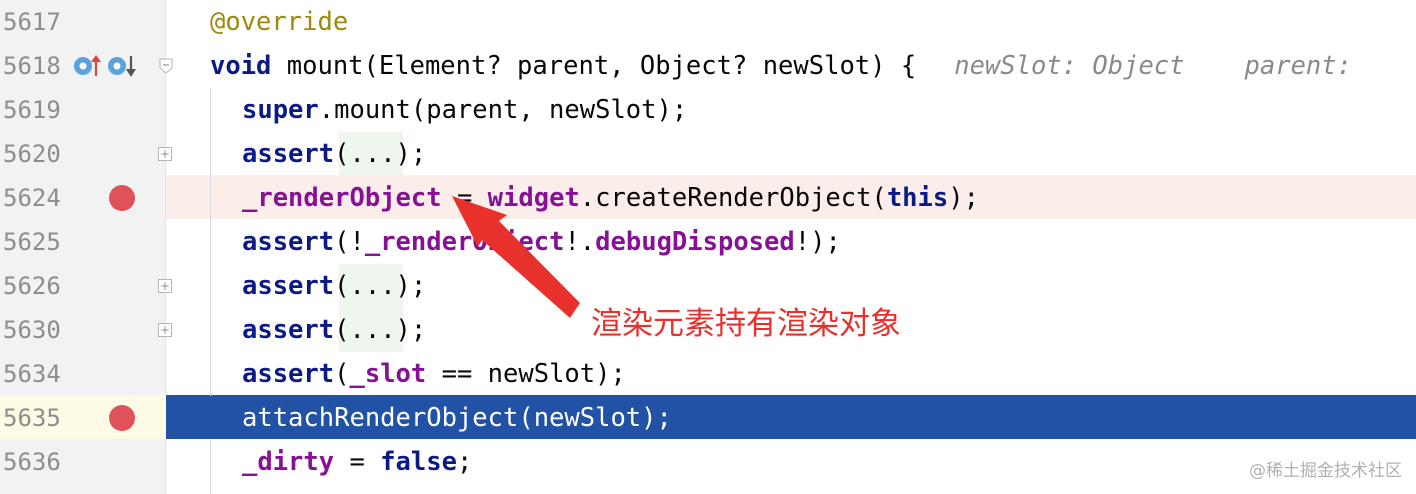  Describe the element at coordinates (1325, 471) in the screenshot. I see `watermark: @稀土掘金技术社区` at that location.